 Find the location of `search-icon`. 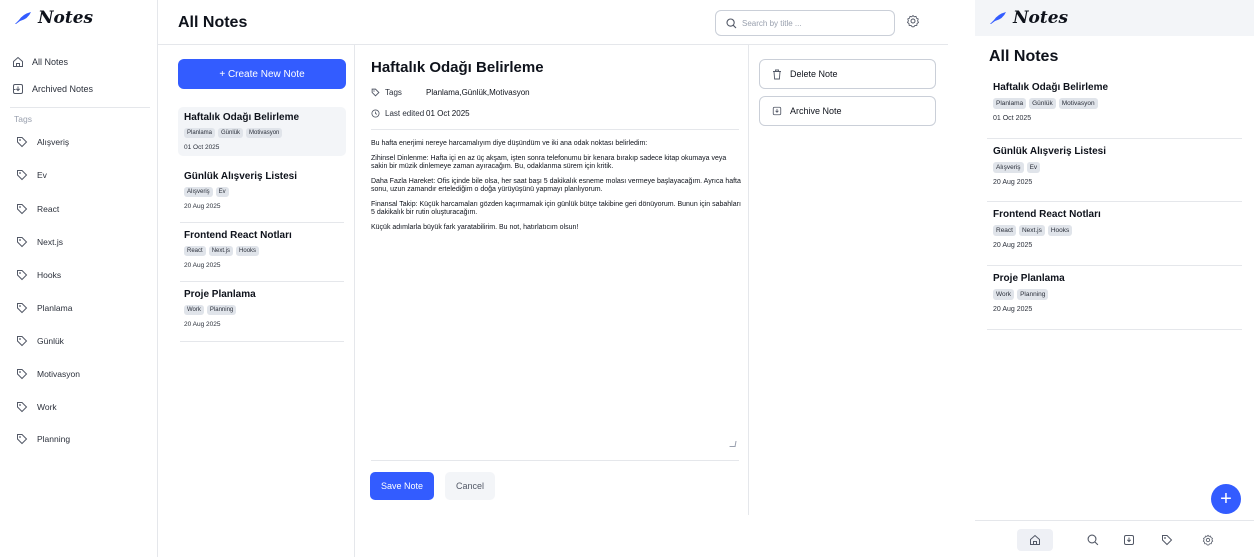

search-icon is located at coordinates (731, 22).